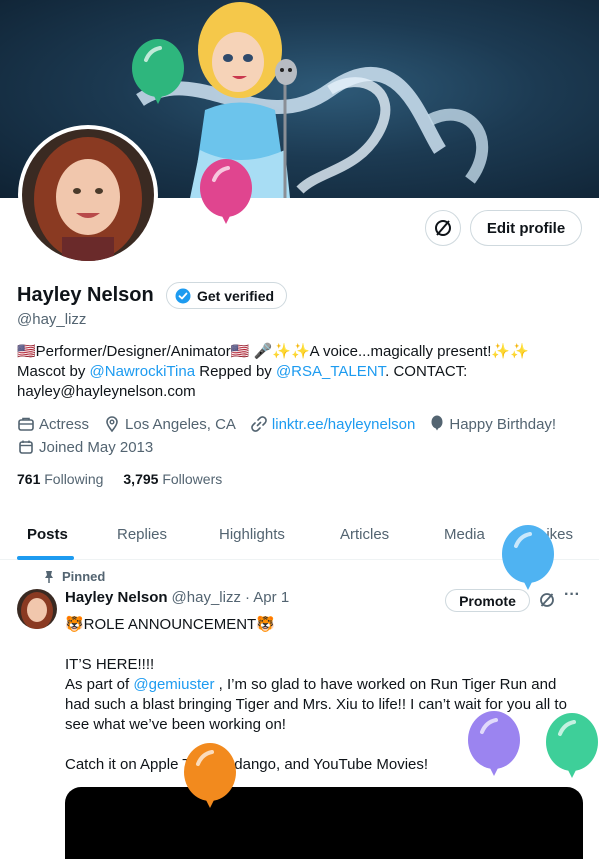 The width and height of the screenshot is (599, 859). I want to click on bio-text: Repped by, so click(235, 371).